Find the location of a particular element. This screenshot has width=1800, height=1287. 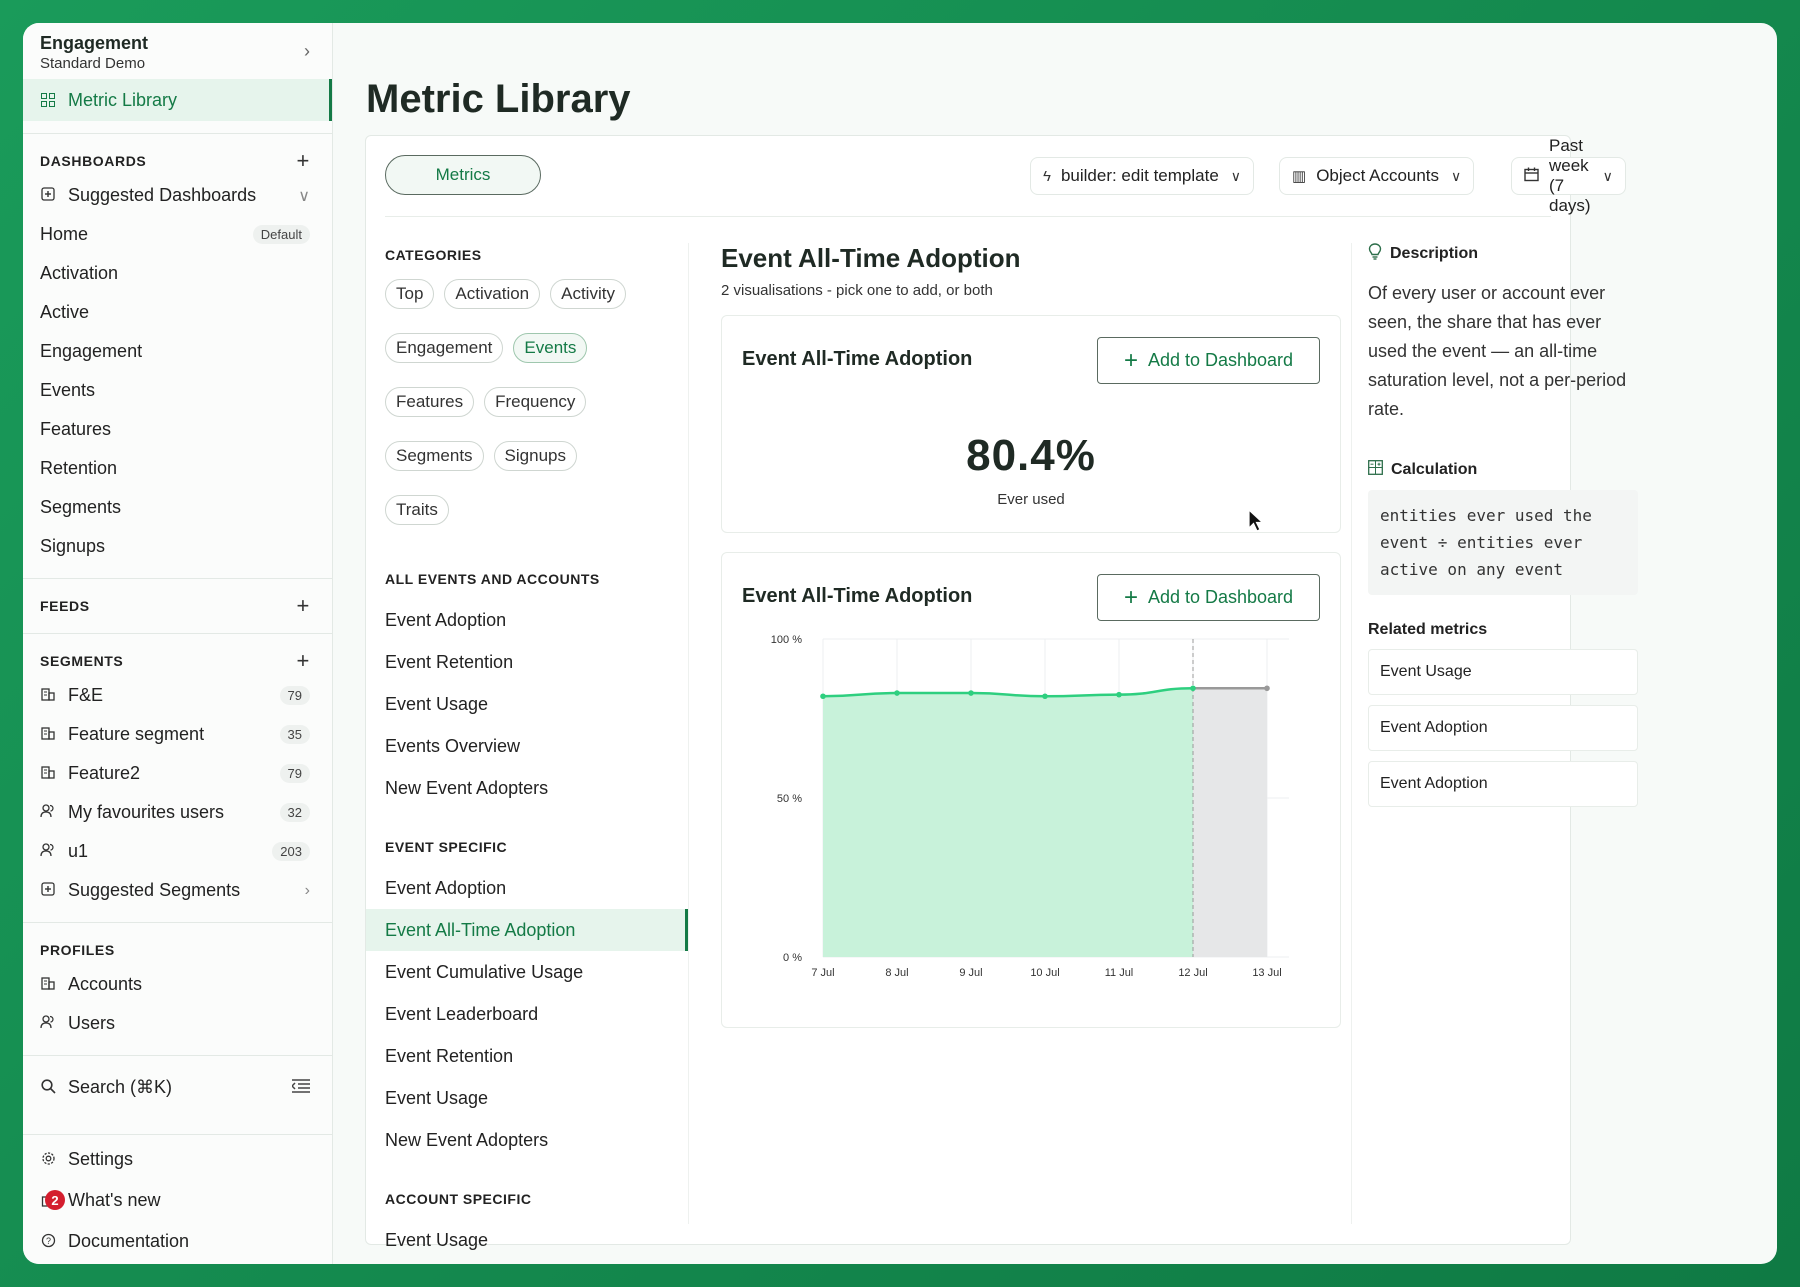

divider is located at coordinates (968, 216).